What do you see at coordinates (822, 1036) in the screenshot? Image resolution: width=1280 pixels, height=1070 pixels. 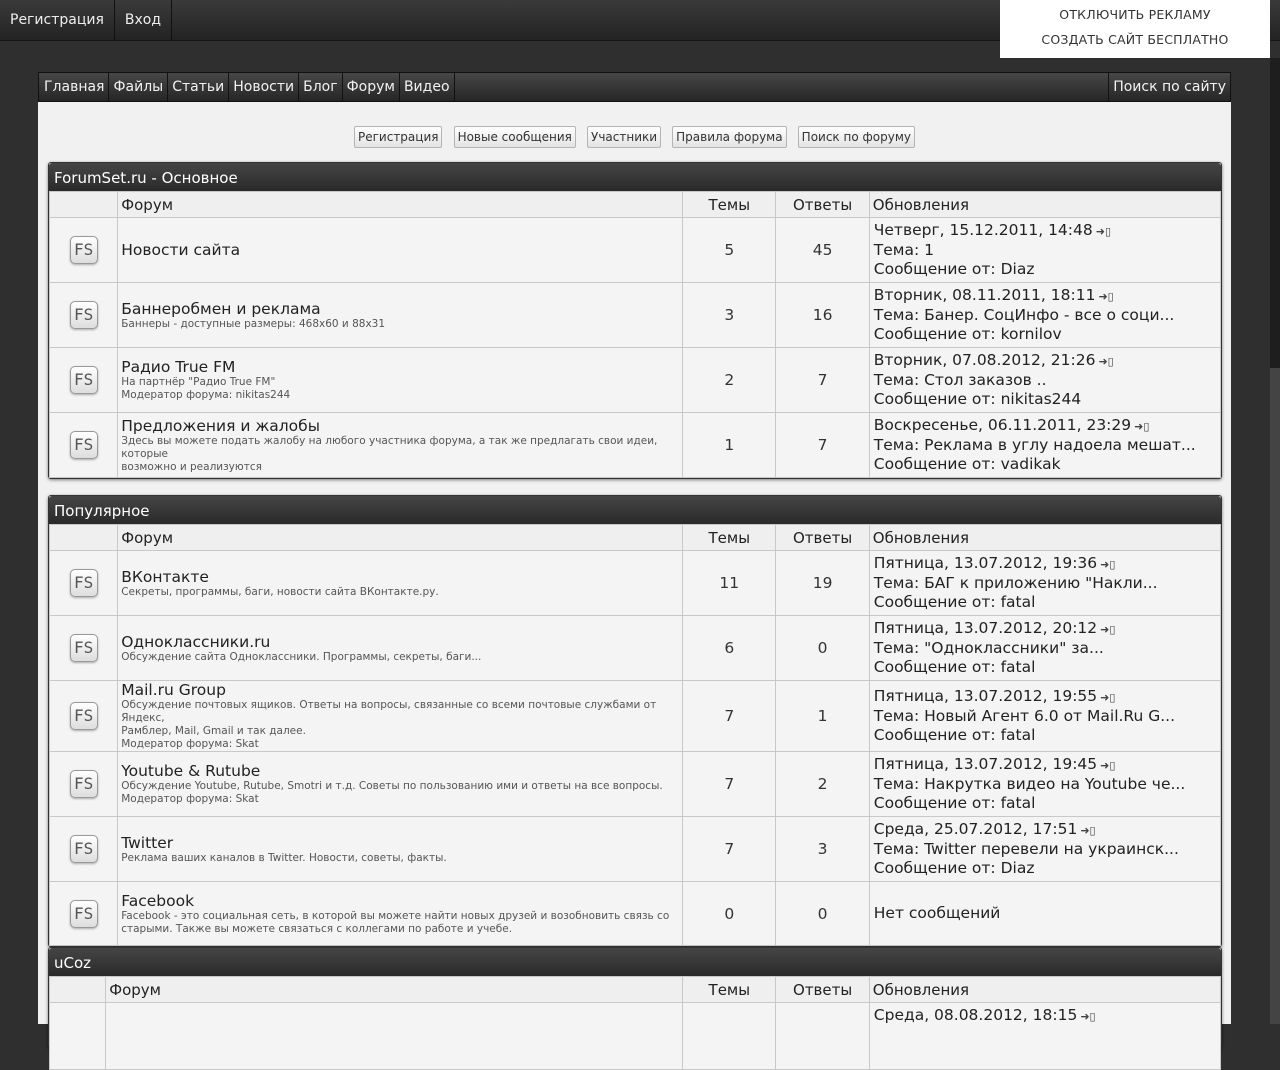 I see `replies-count` at bounding box center [822, 1036].